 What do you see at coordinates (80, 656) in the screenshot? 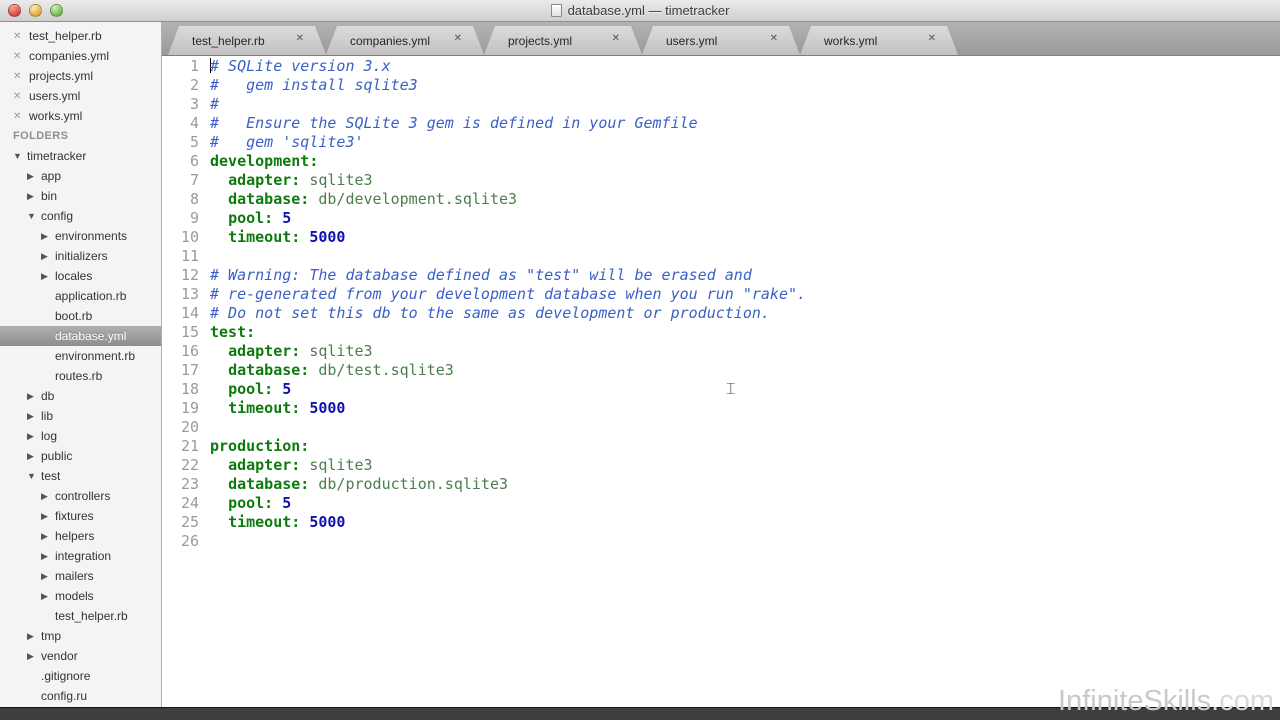
I see `tree-item: ▶ vendor` at bounding box center [80, 656].